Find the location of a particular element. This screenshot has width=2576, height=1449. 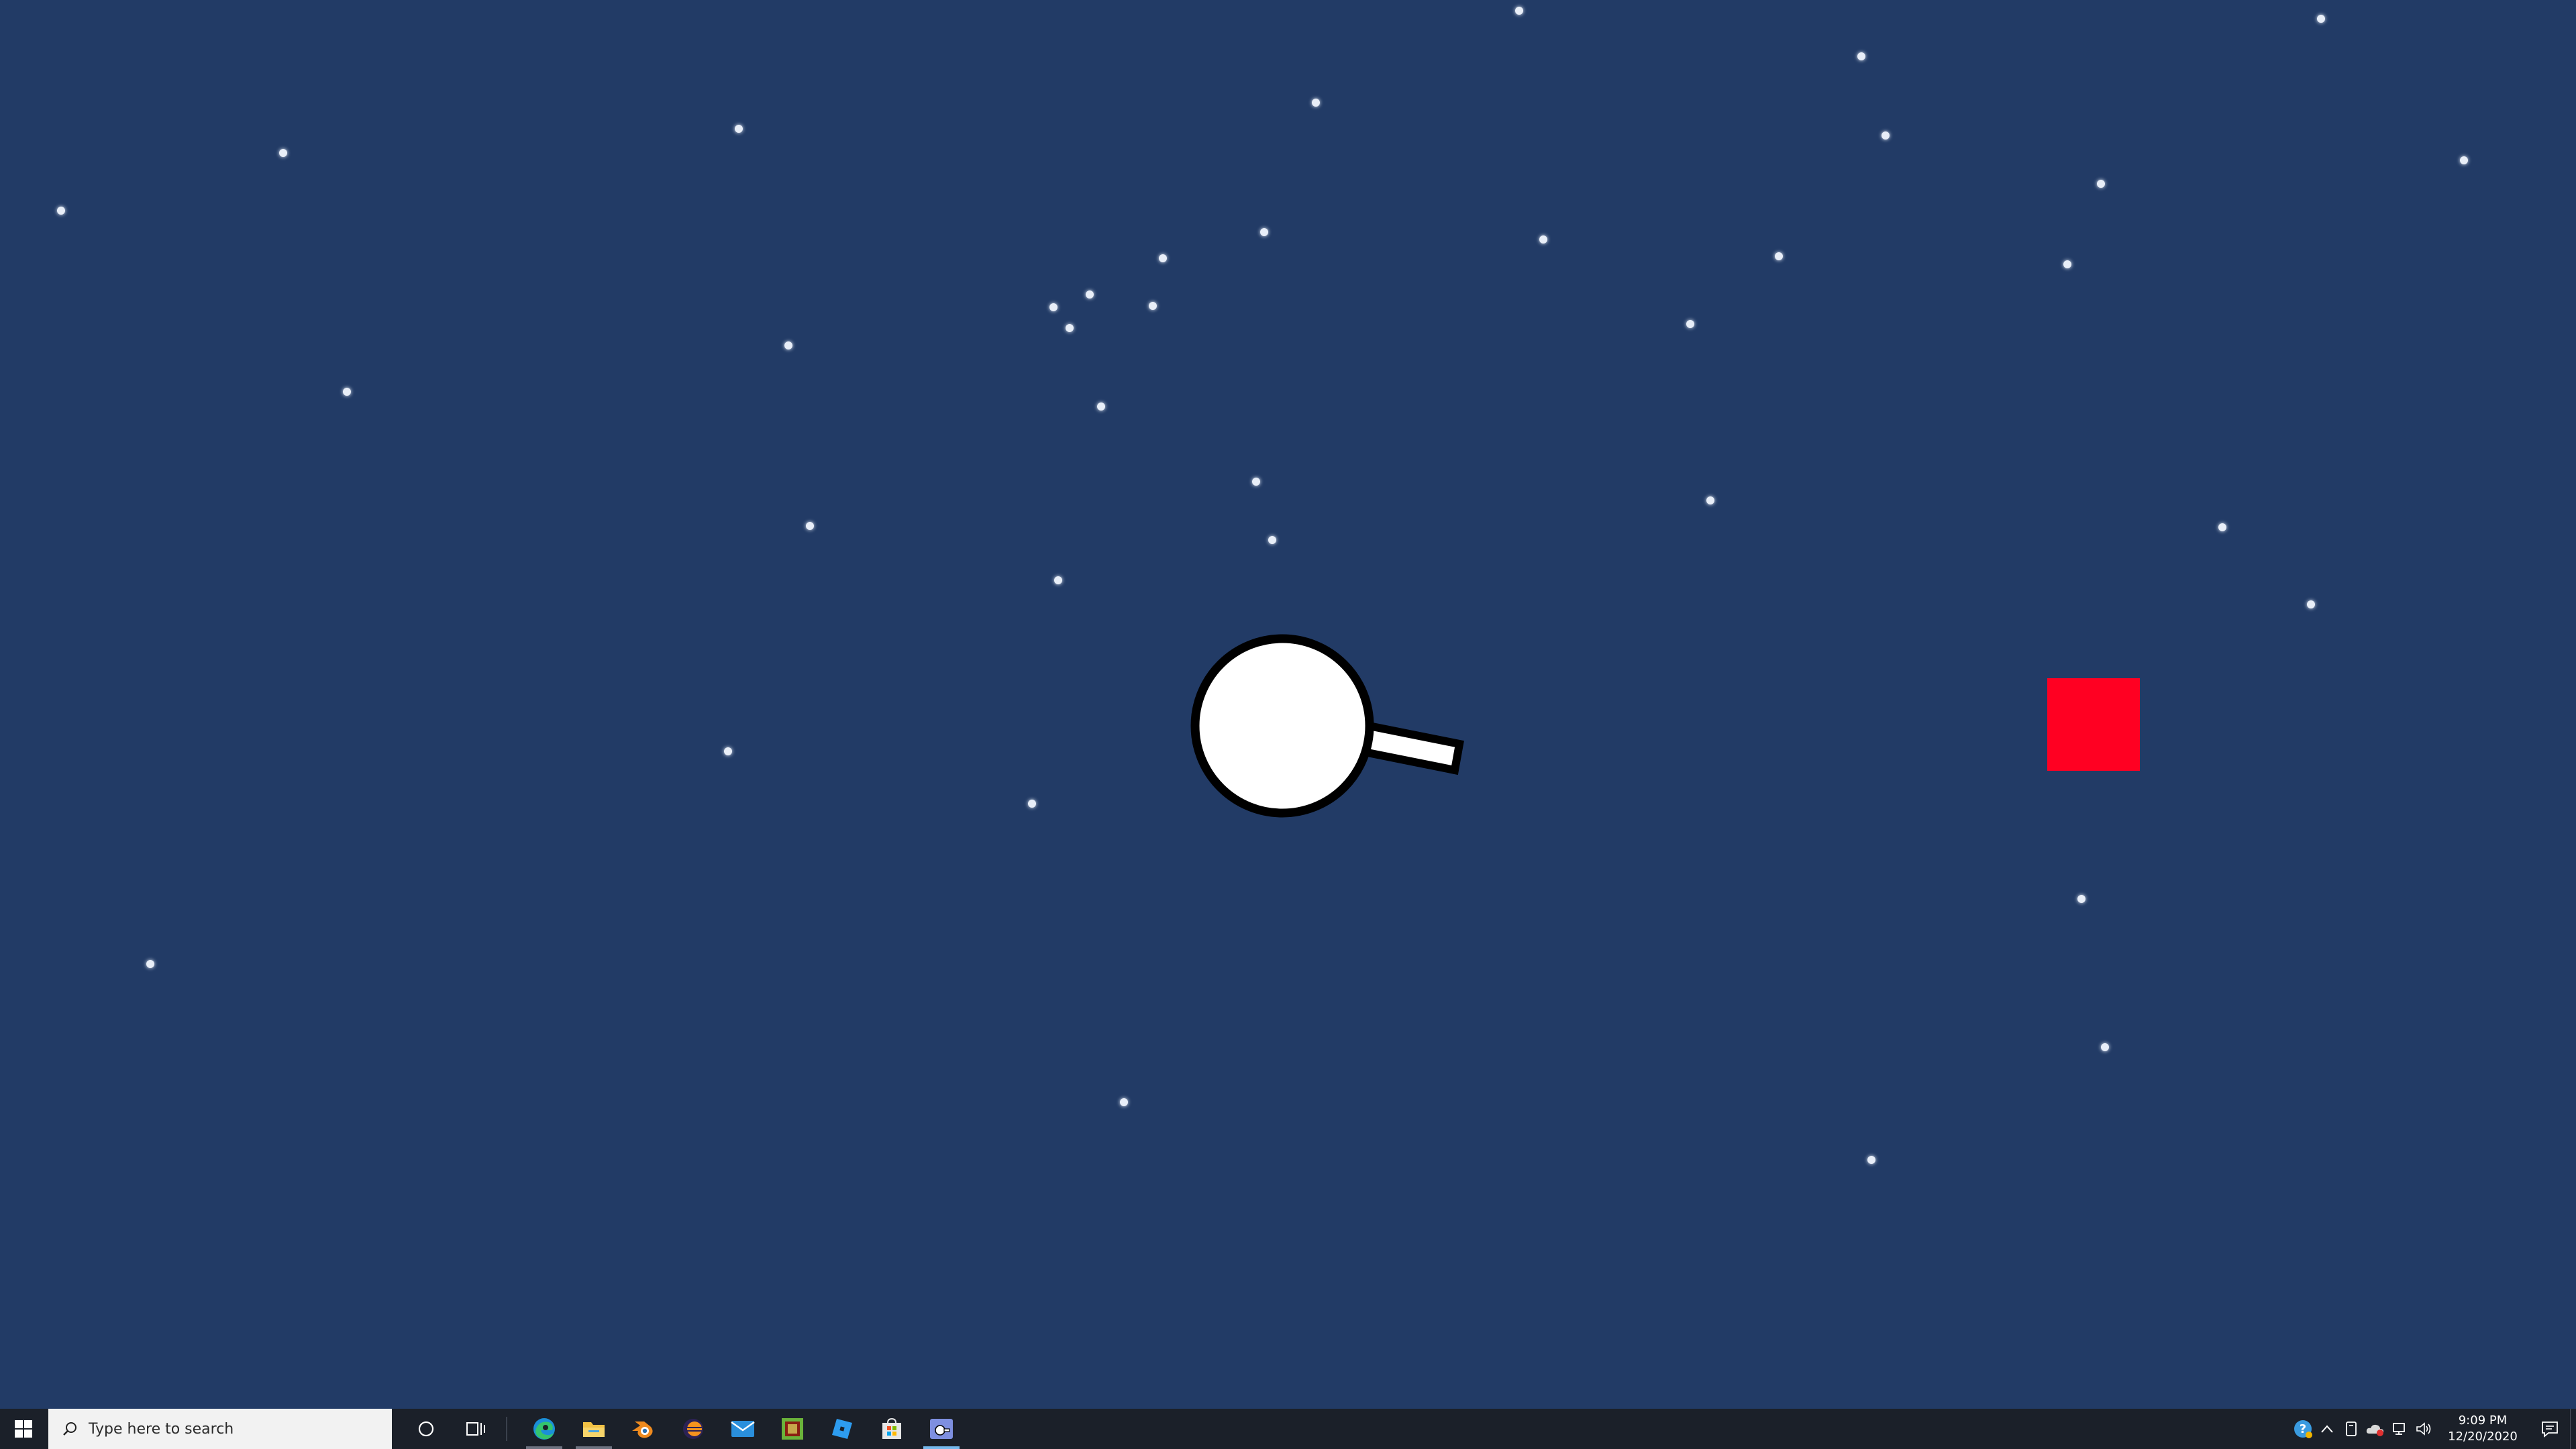

taskbar-app-eclipse is located at coordinates (693, 1429).